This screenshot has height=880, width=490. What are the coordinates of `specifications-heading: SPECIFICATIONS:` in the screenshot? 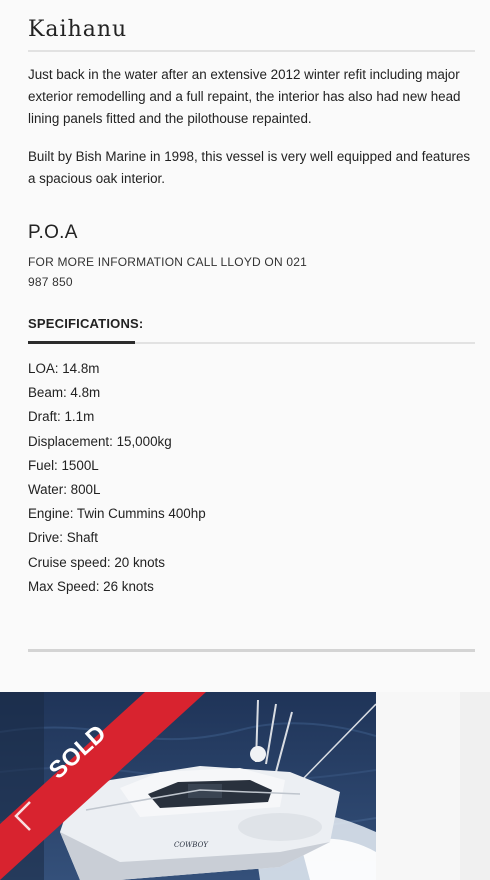 It's located at (86, 323).